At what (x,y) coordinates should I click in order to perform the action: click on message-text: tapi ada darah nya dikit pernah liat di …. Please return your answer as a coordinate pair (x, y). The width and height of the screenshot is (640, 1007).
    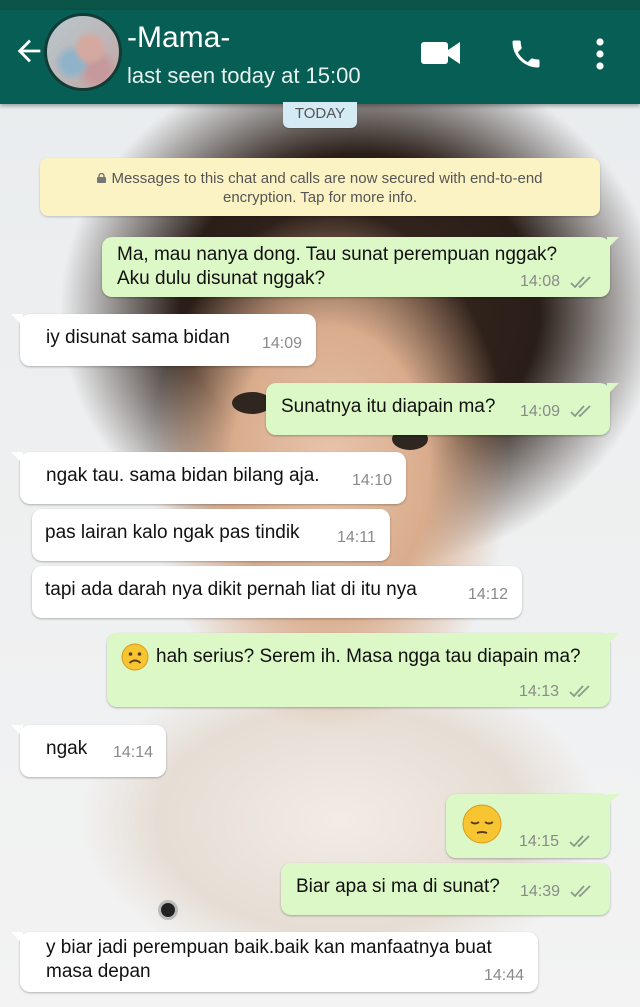
    Looking at the image, I should click on (231, 589).